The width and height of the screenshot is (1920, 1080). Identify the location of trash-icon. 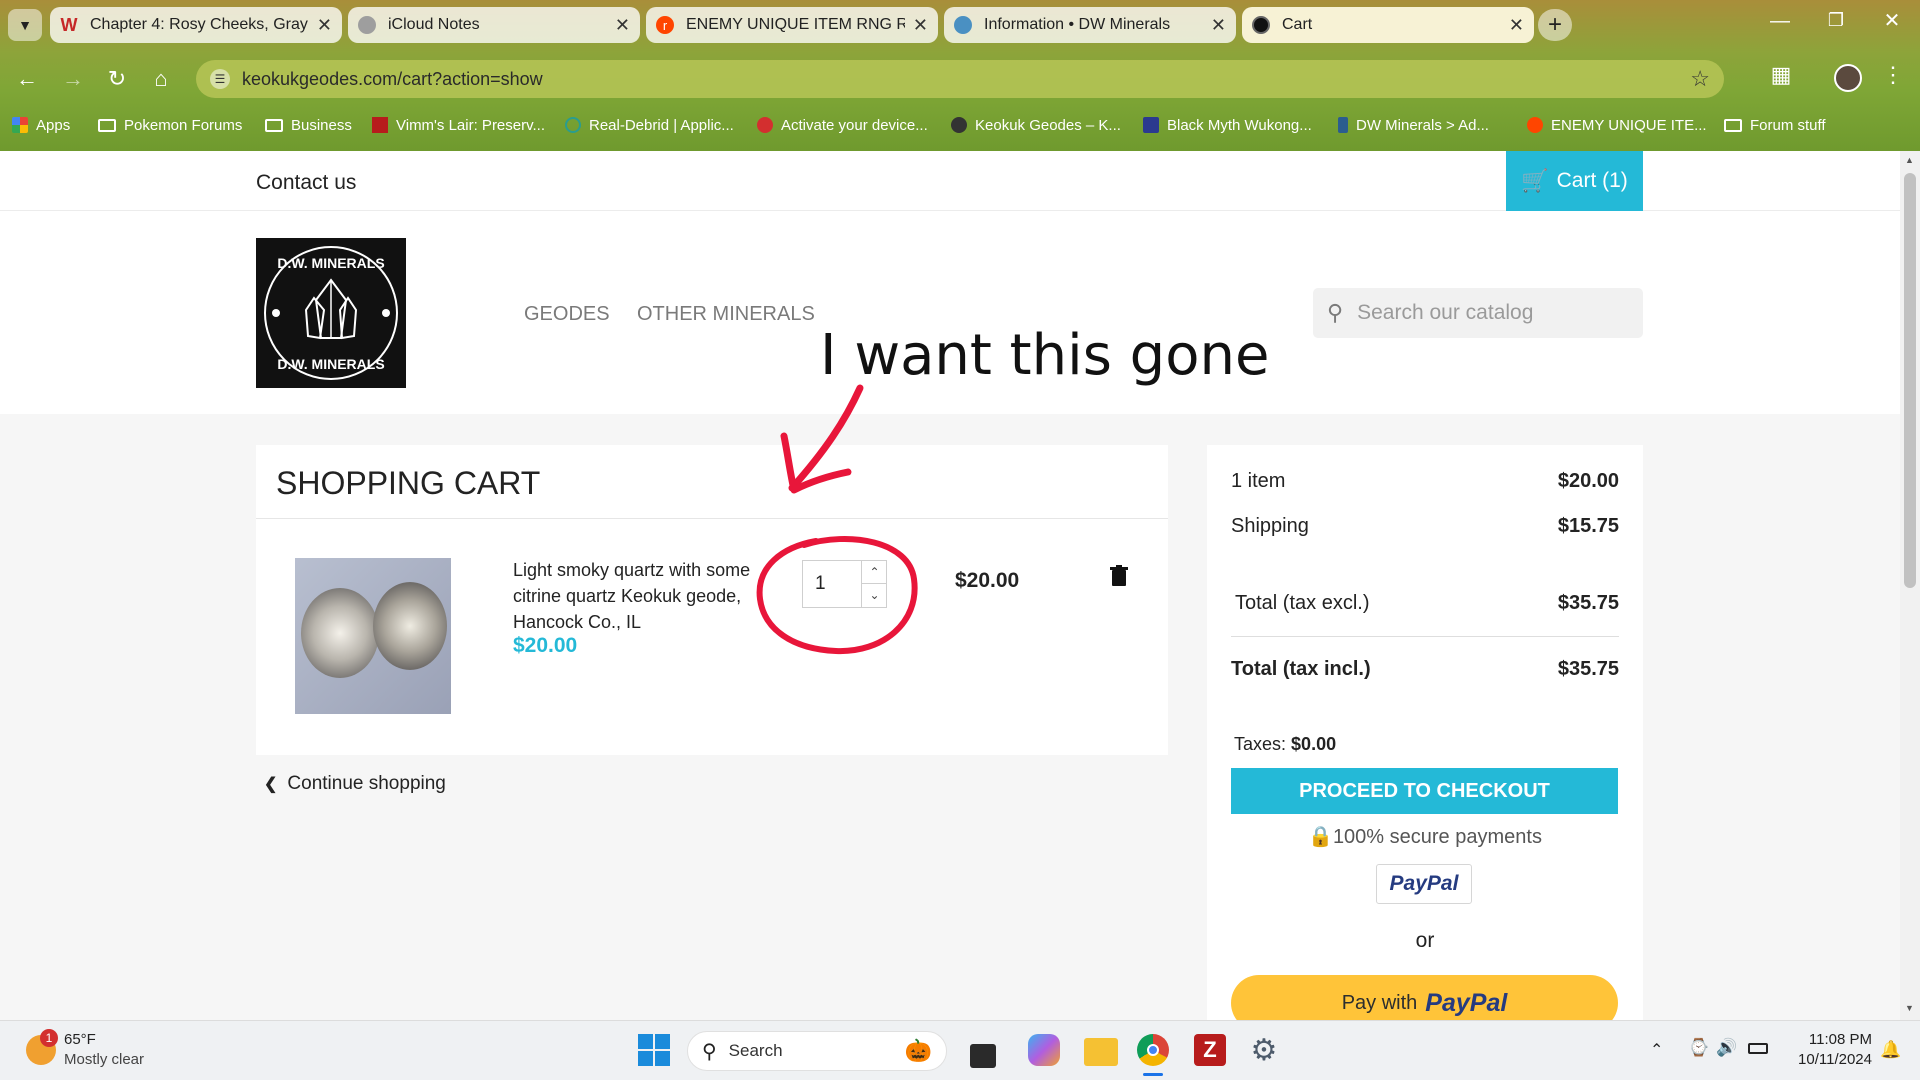
(1119, 576).